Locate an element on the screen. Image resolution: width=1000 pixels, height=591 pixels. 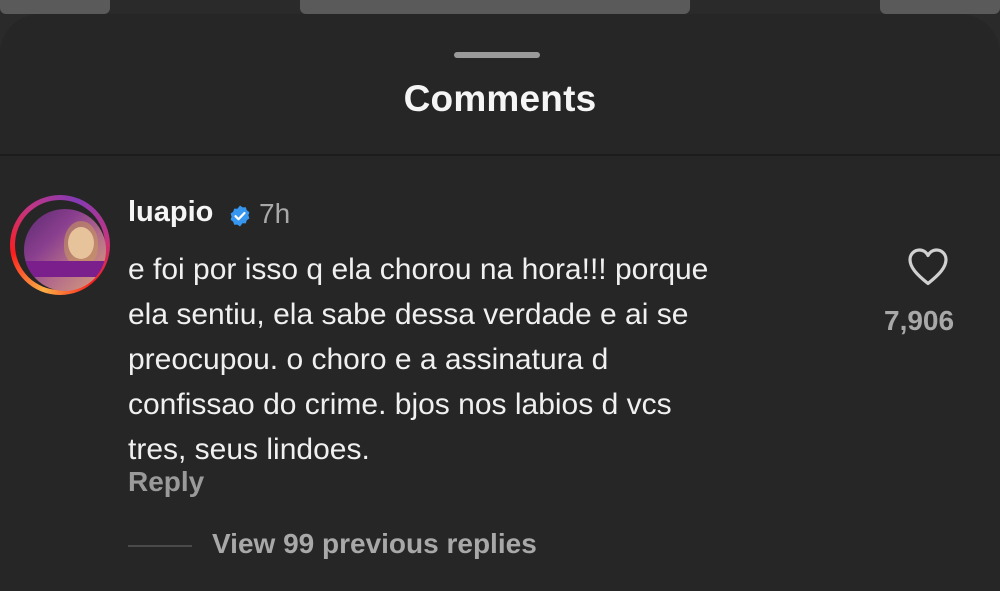
comment-timestamp: 7h is located at coordinates (275, 213).